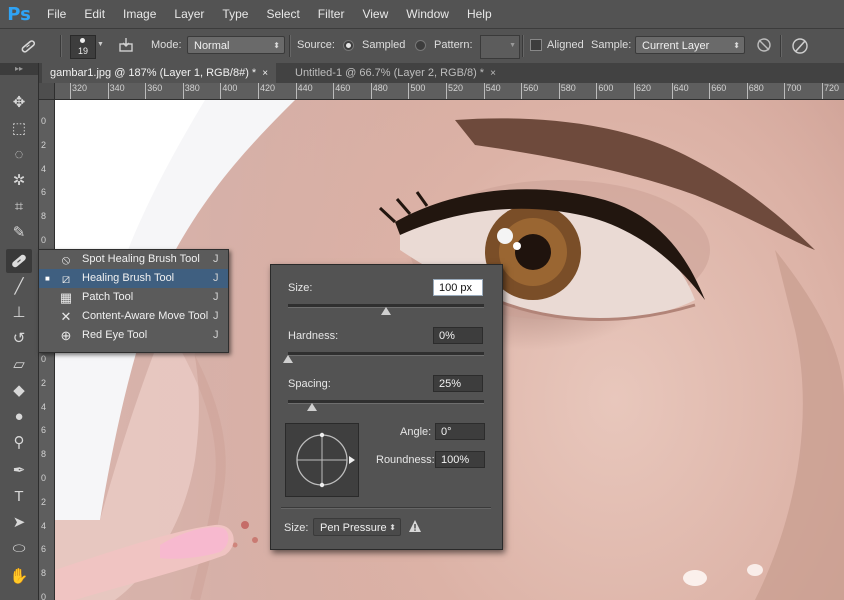  I want to click on flyout-red-eye: ⊕ Red Eye Tool J, so click(133, 335).